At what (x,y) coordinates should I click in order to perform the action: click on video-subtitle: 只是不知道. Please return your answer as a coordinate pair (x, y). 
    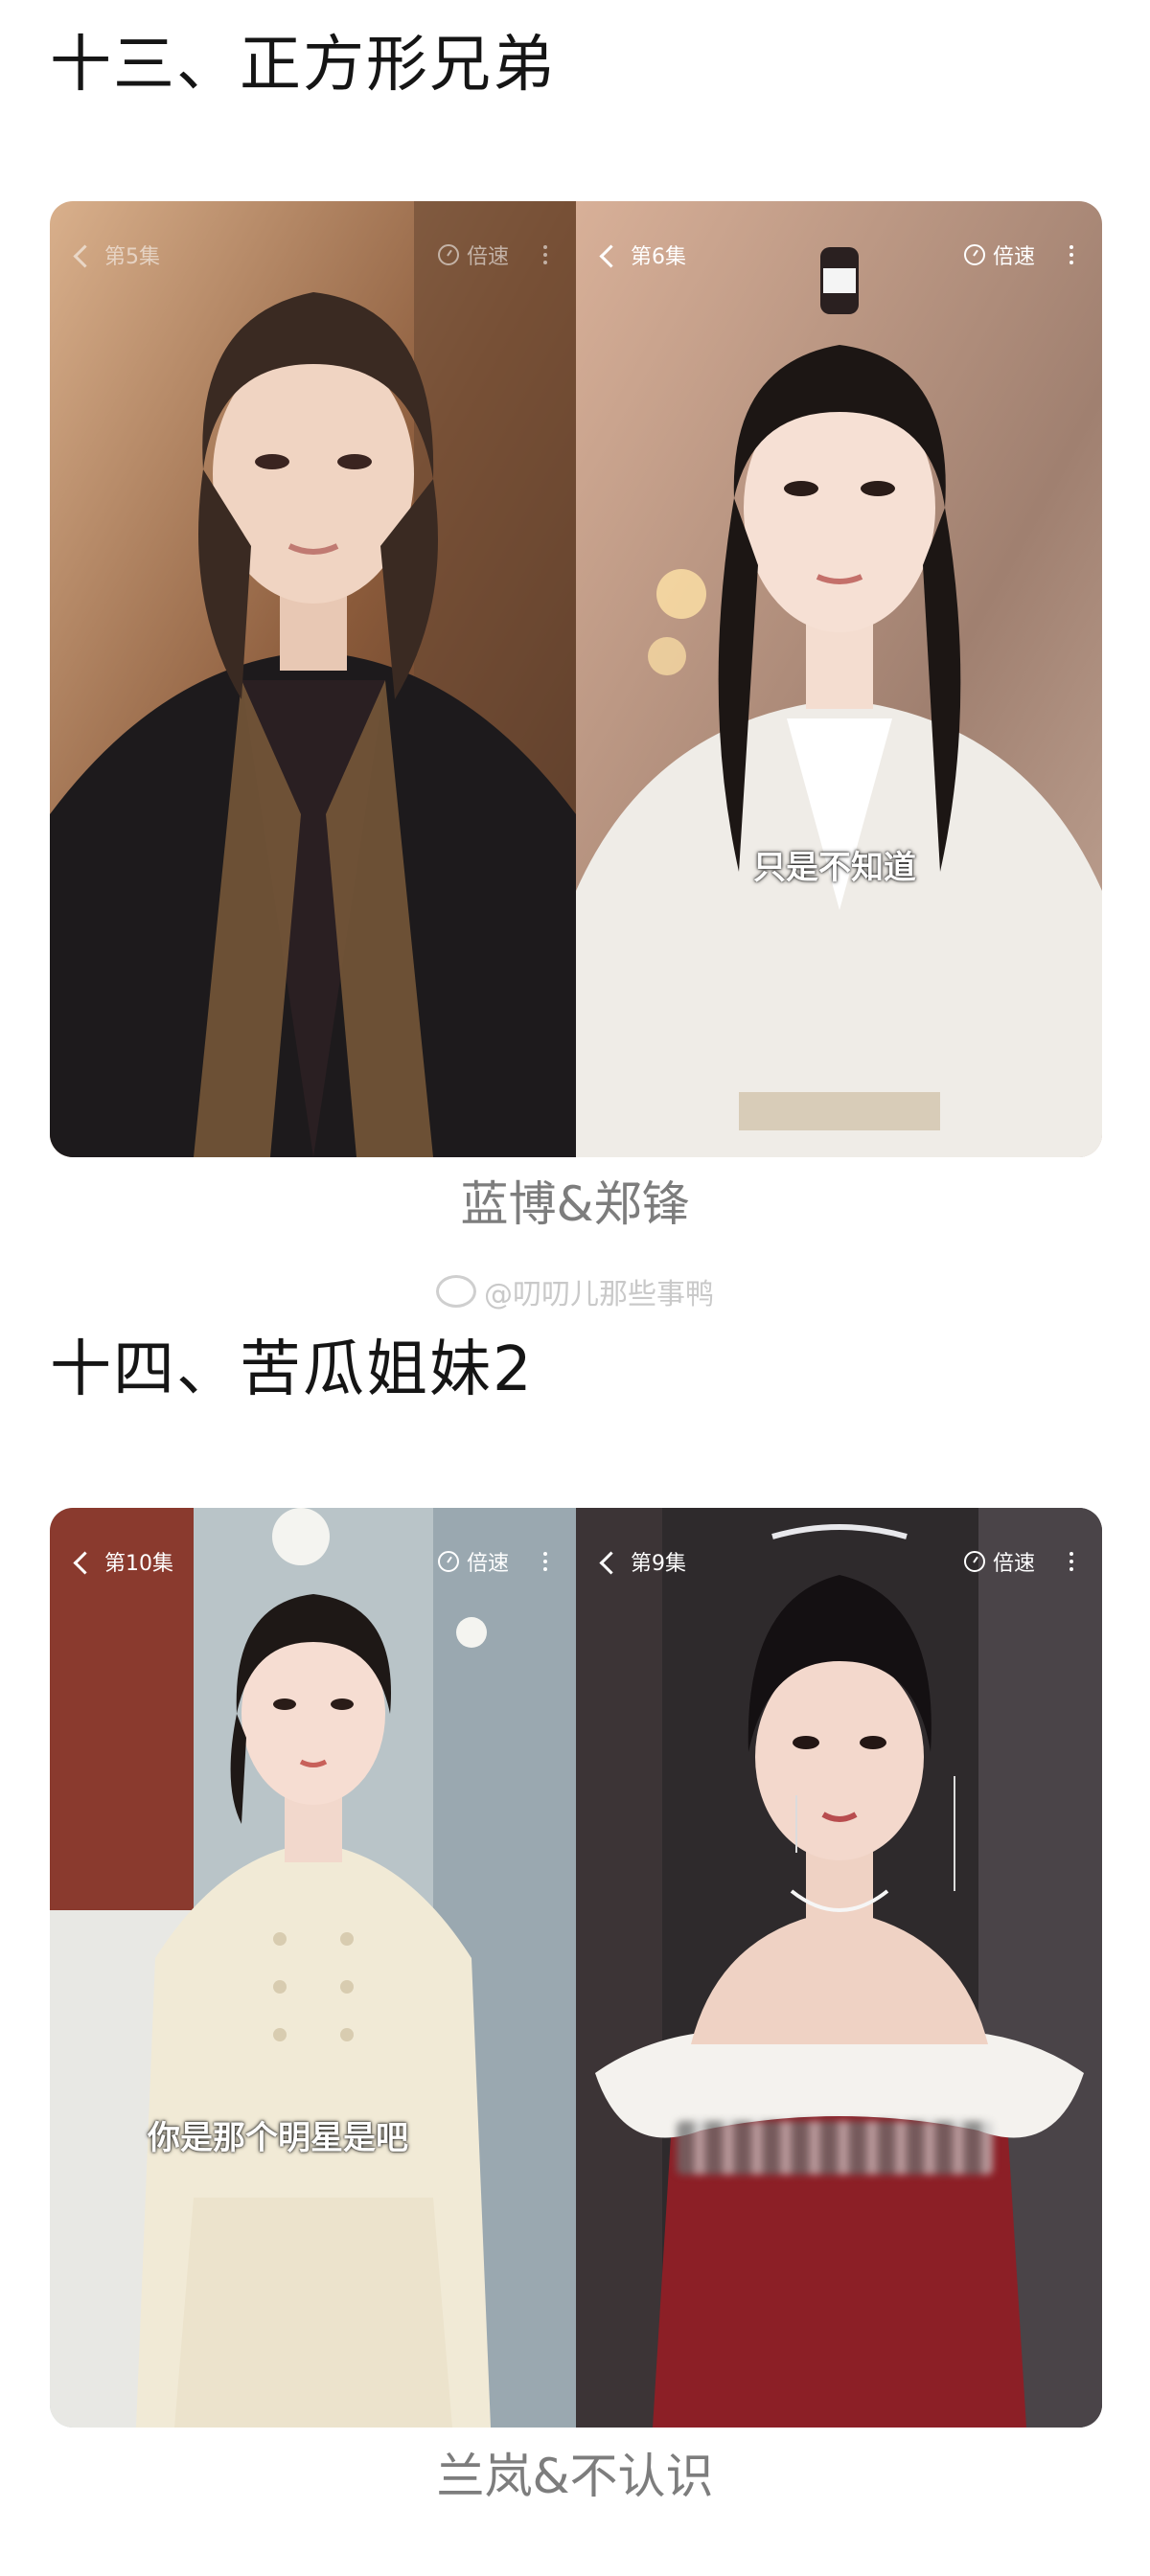
    Looking at the image, I should click on (834, 868).